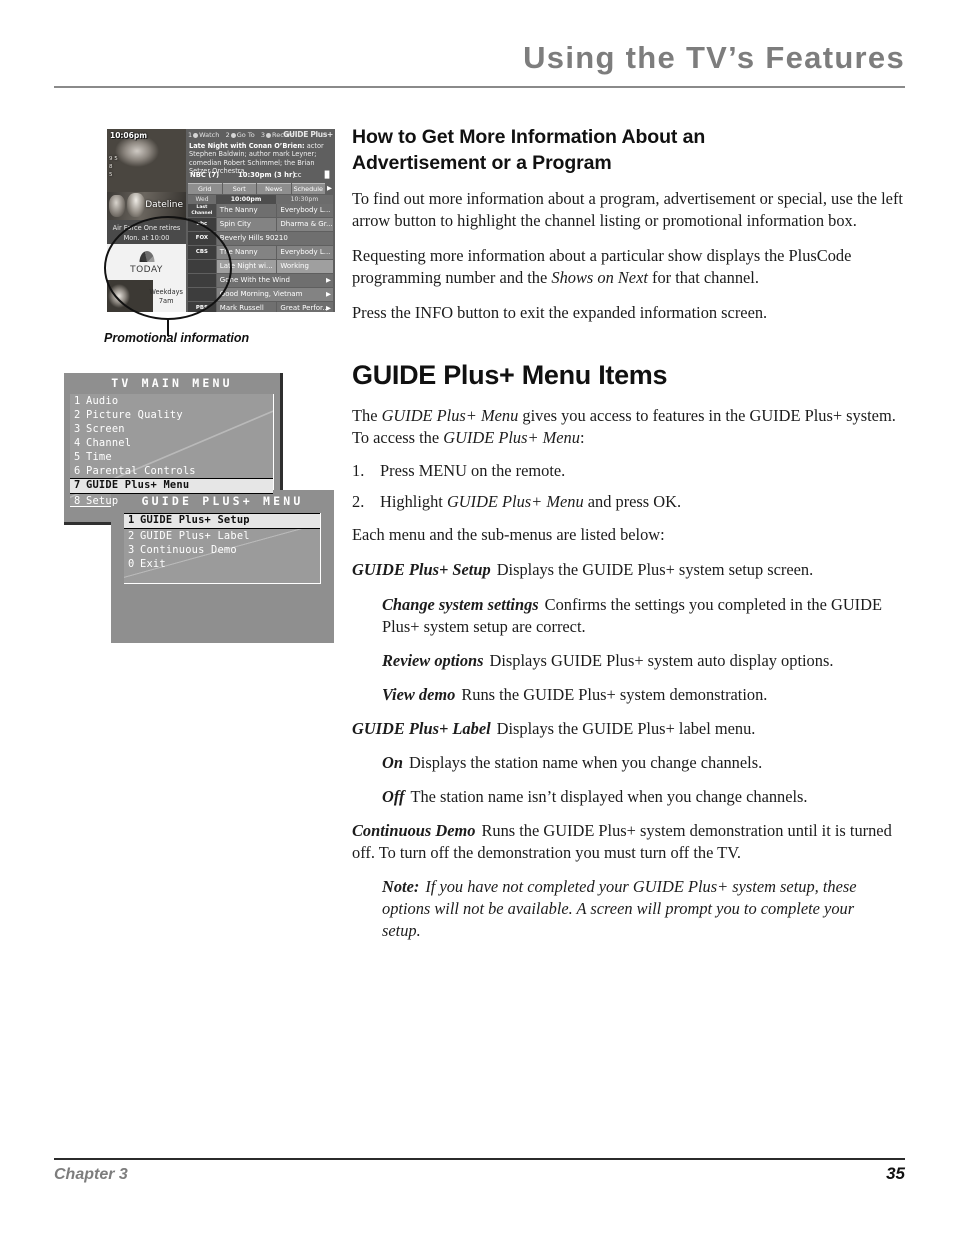  Describe the element at coordinates (274, 238) in the screenshot. I see `epg-program-cell: Beverly Hills 90210` at that location.